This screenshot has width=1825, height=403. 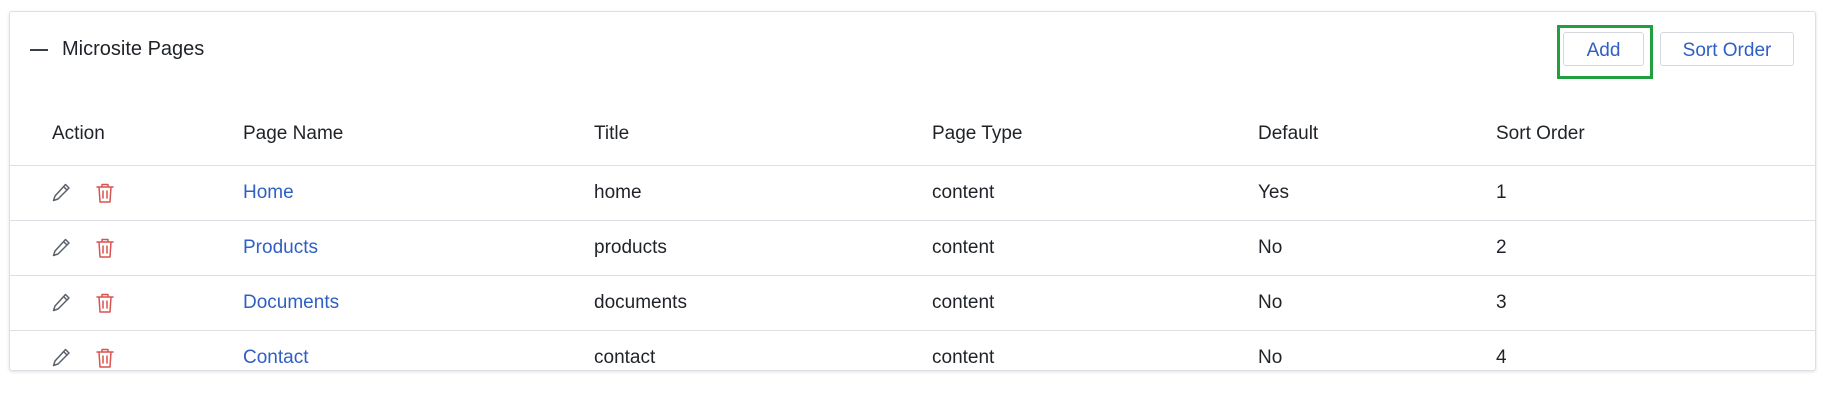 What do you see at coordinates (1540, 134) in the screenshot?
I see `column-header-sort-order: Sort Order` at bounding box center [1540, 134].